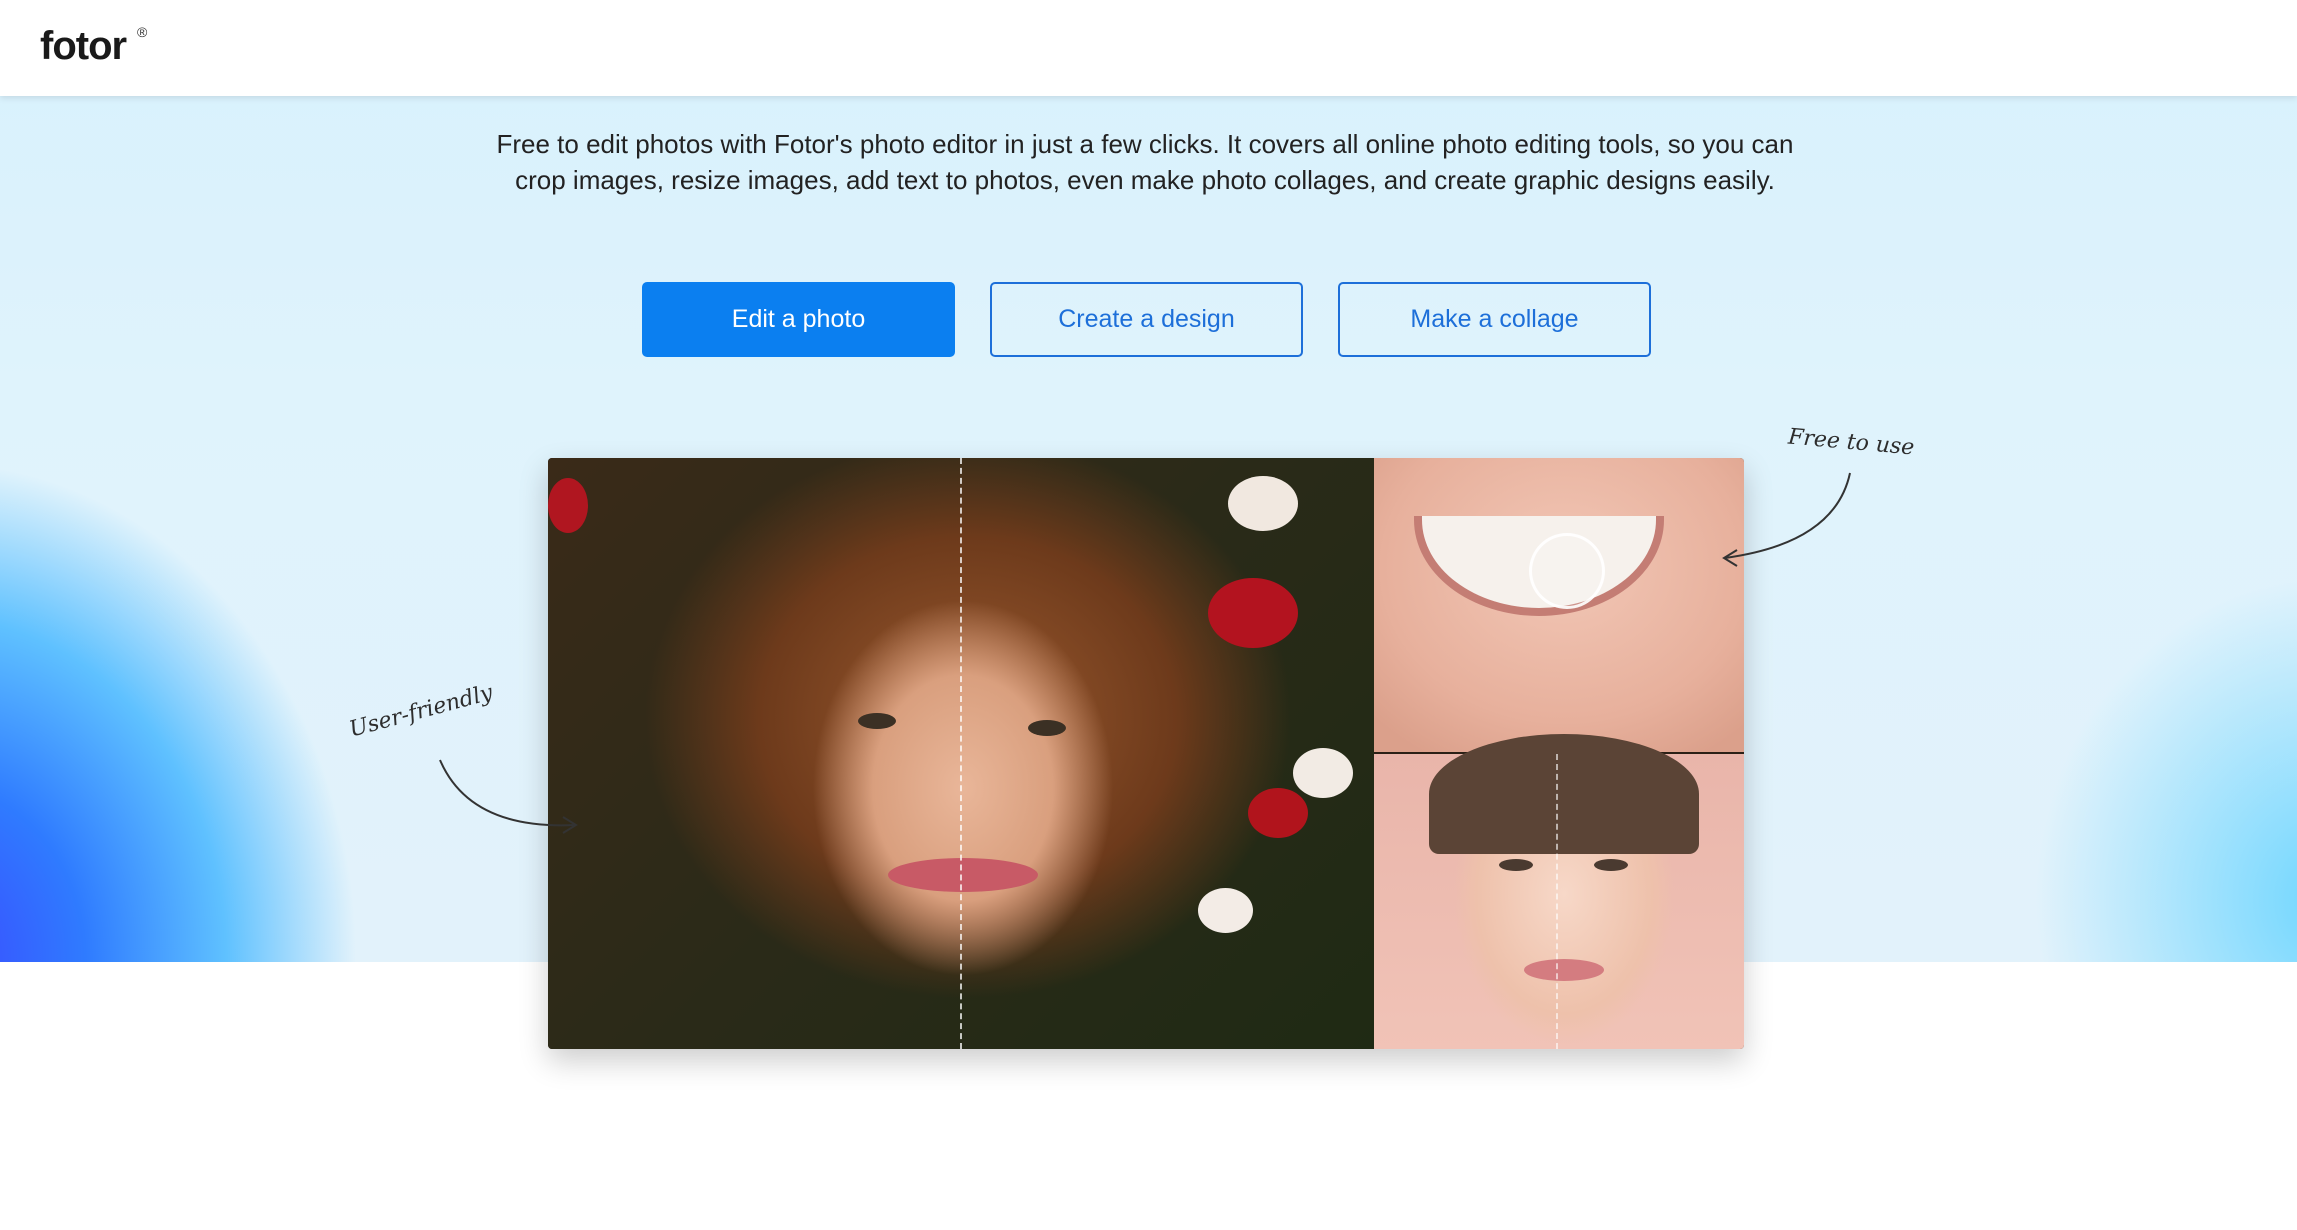  I want to click on smile-closeup, so click(1559, 605).